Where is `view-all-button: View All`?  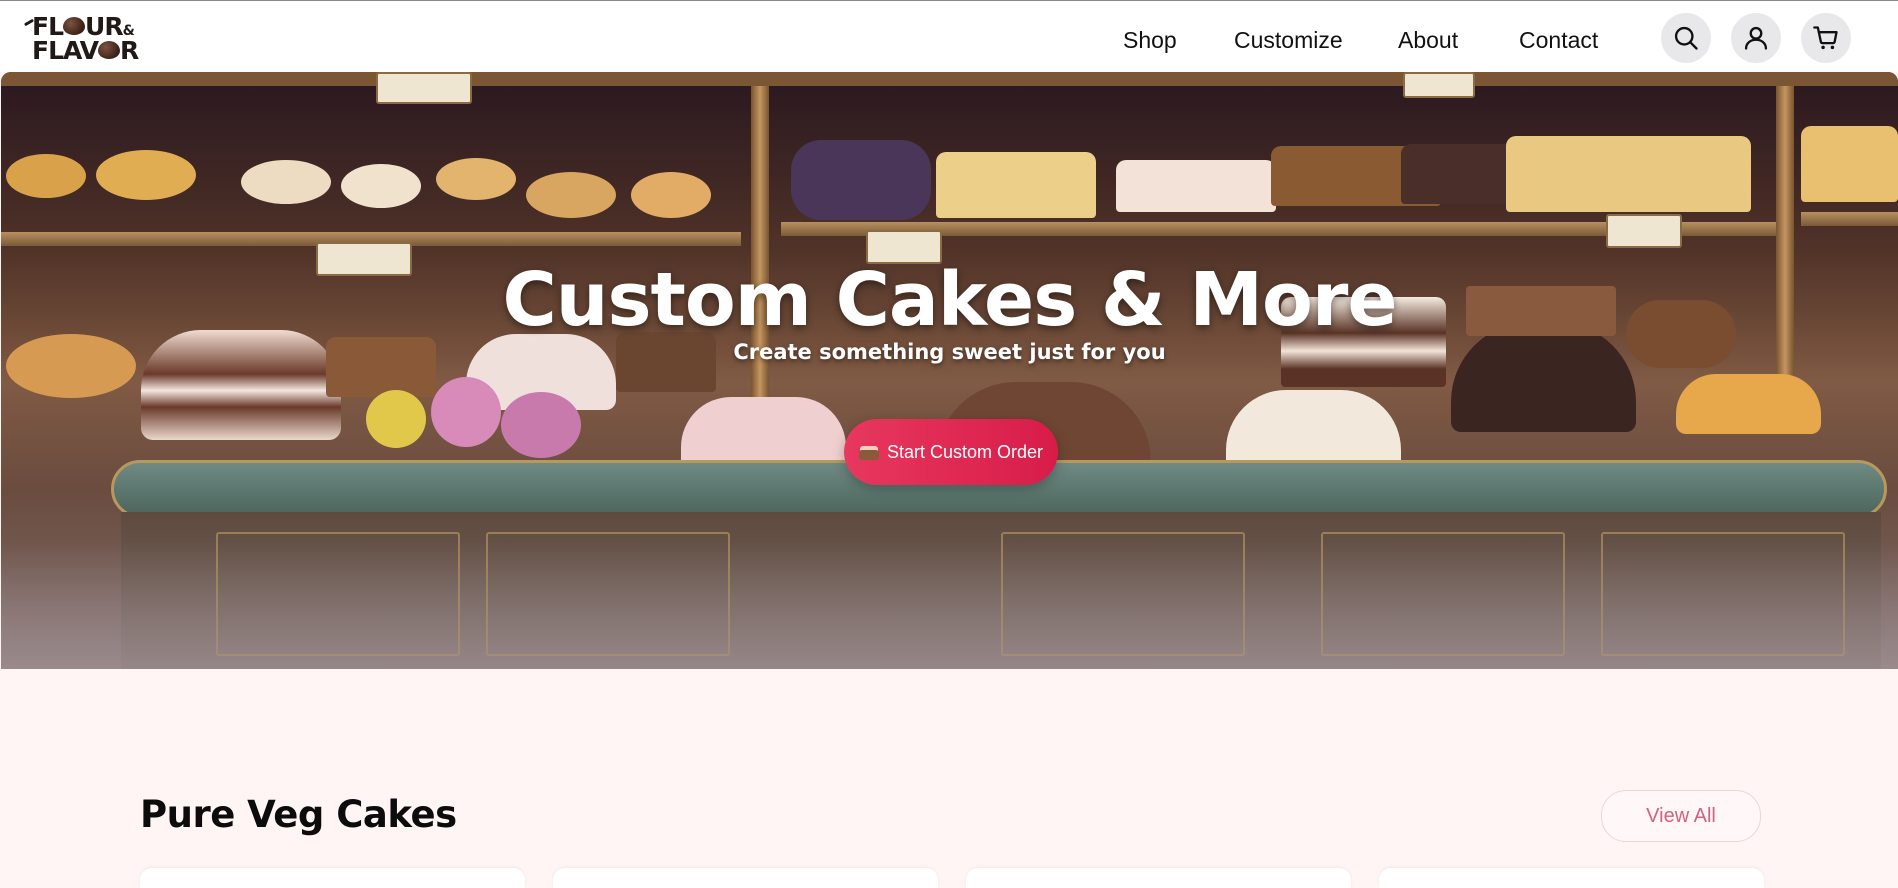 view-all-button: View All is located at coordinates (1681, 816).